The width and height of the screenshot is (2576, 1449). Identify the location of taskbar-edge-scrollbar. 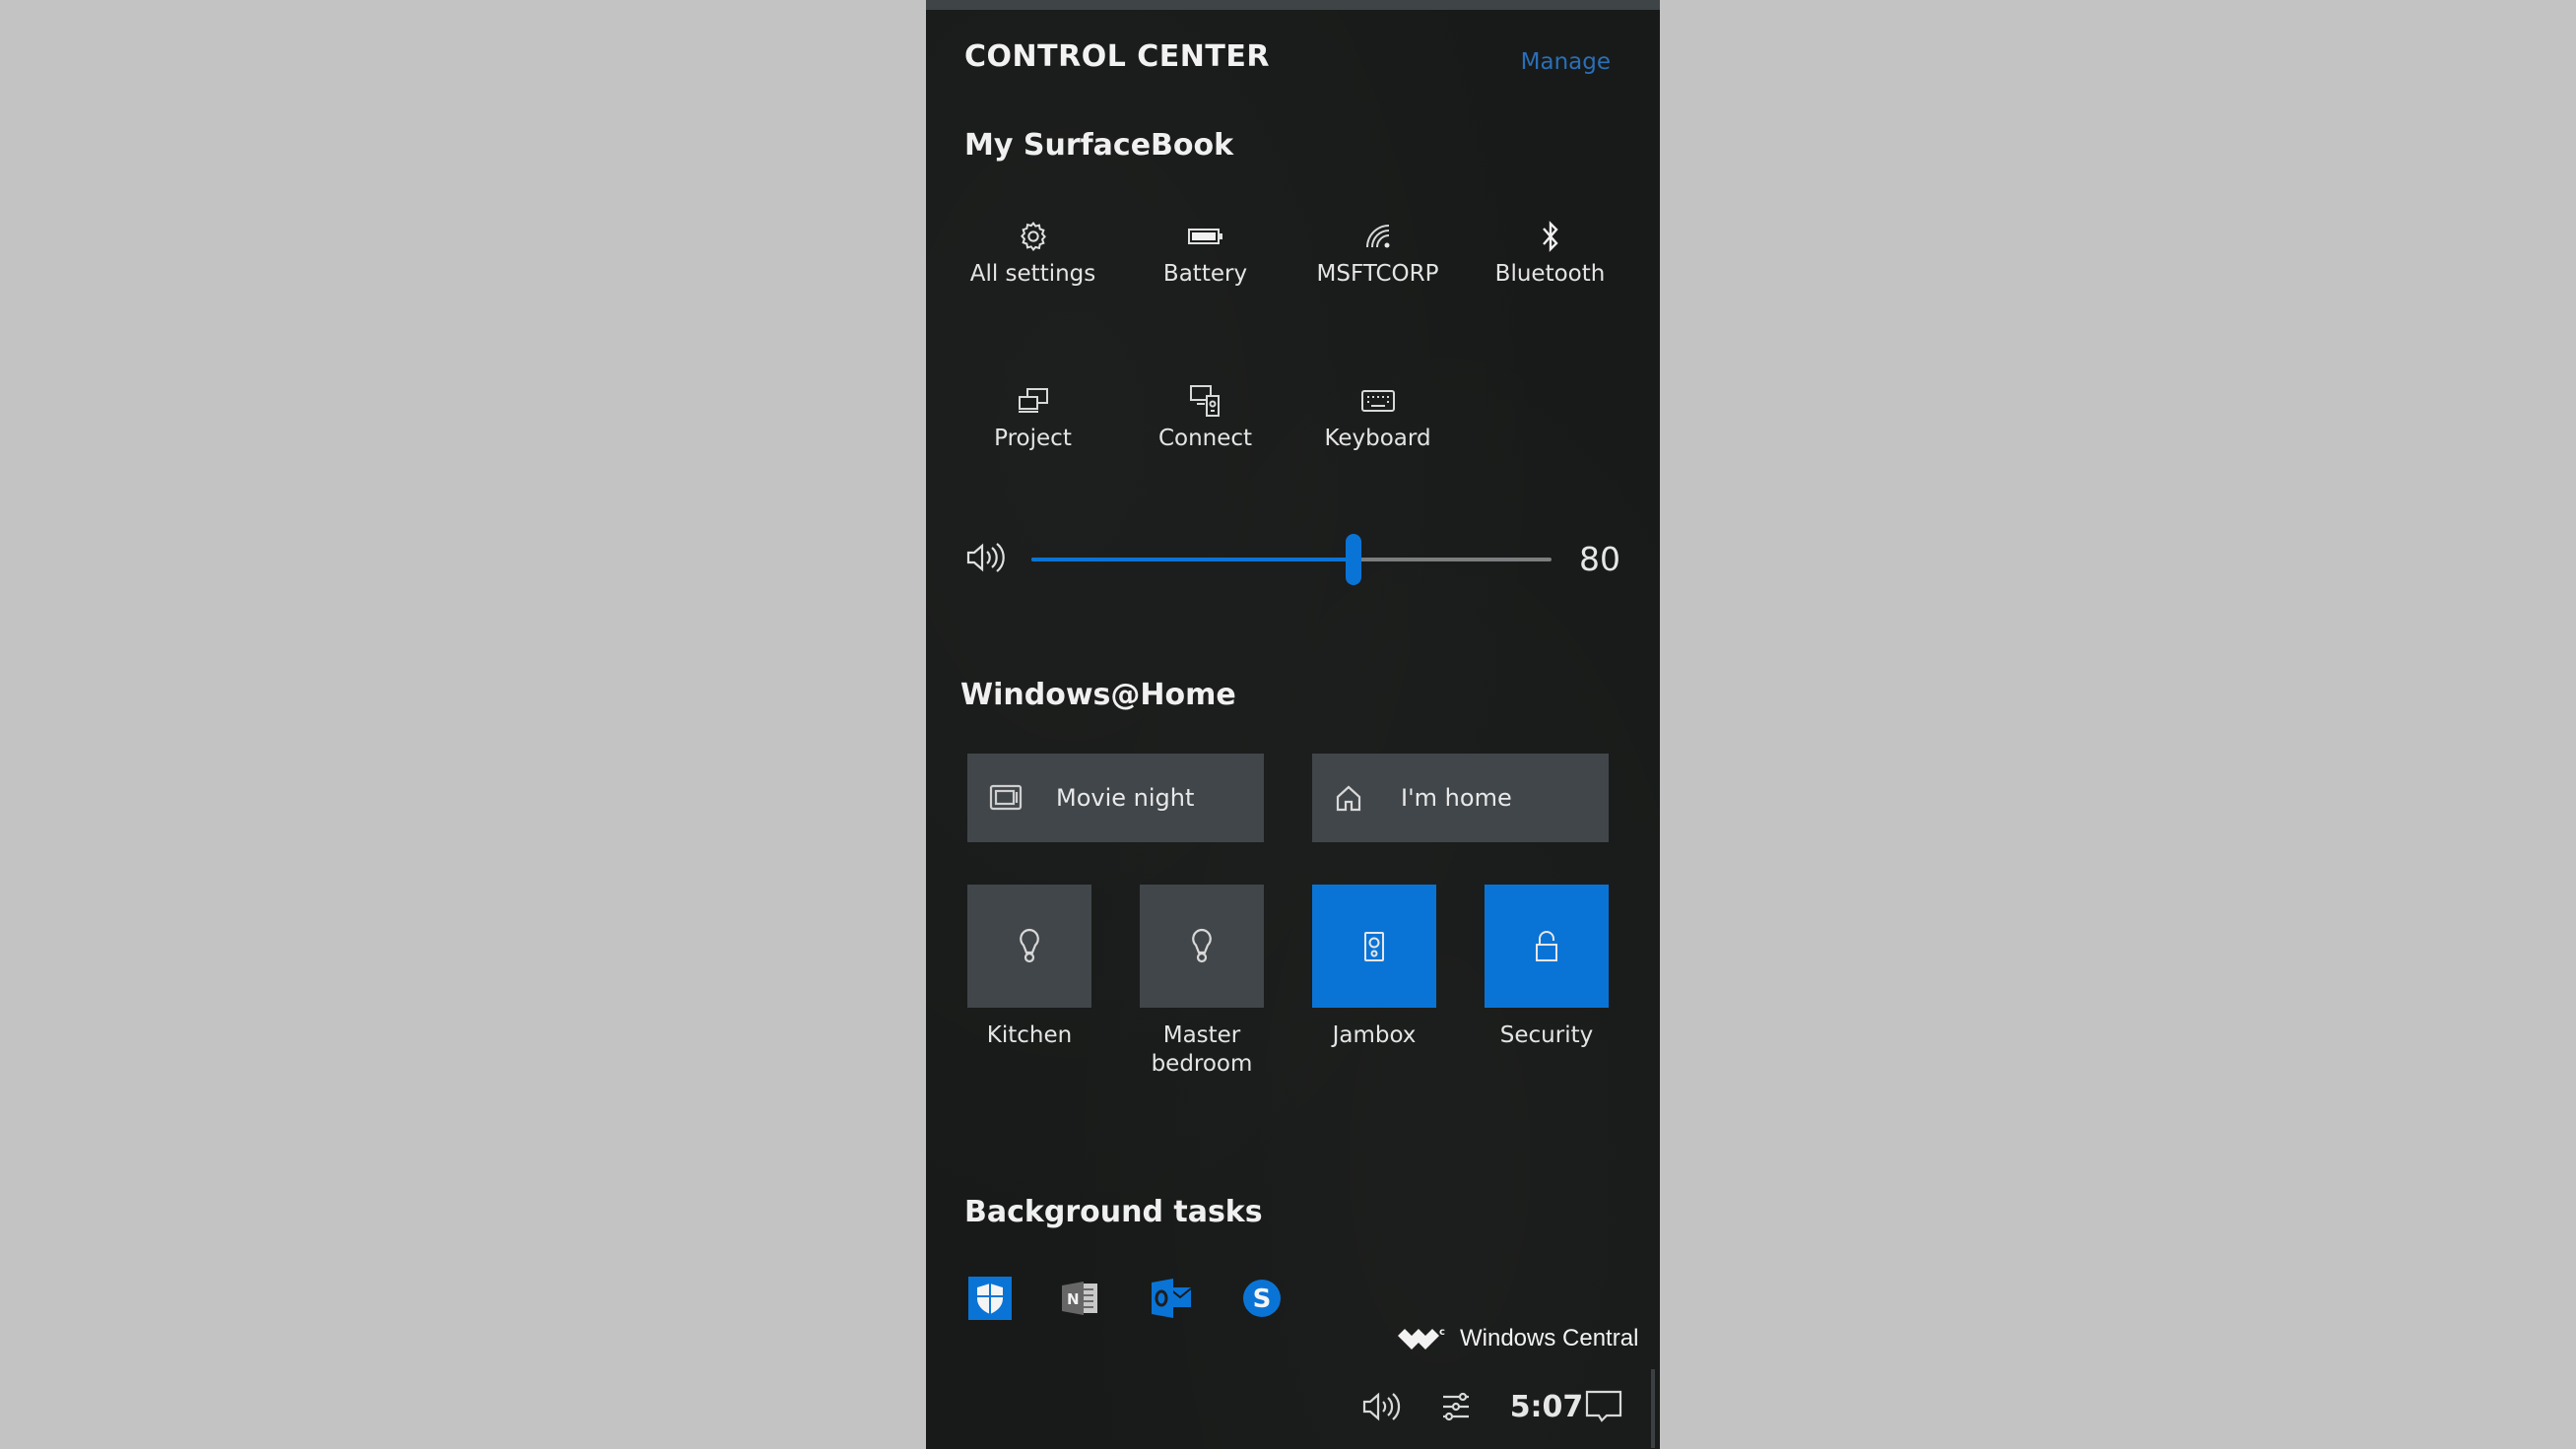
(1653, 1408).